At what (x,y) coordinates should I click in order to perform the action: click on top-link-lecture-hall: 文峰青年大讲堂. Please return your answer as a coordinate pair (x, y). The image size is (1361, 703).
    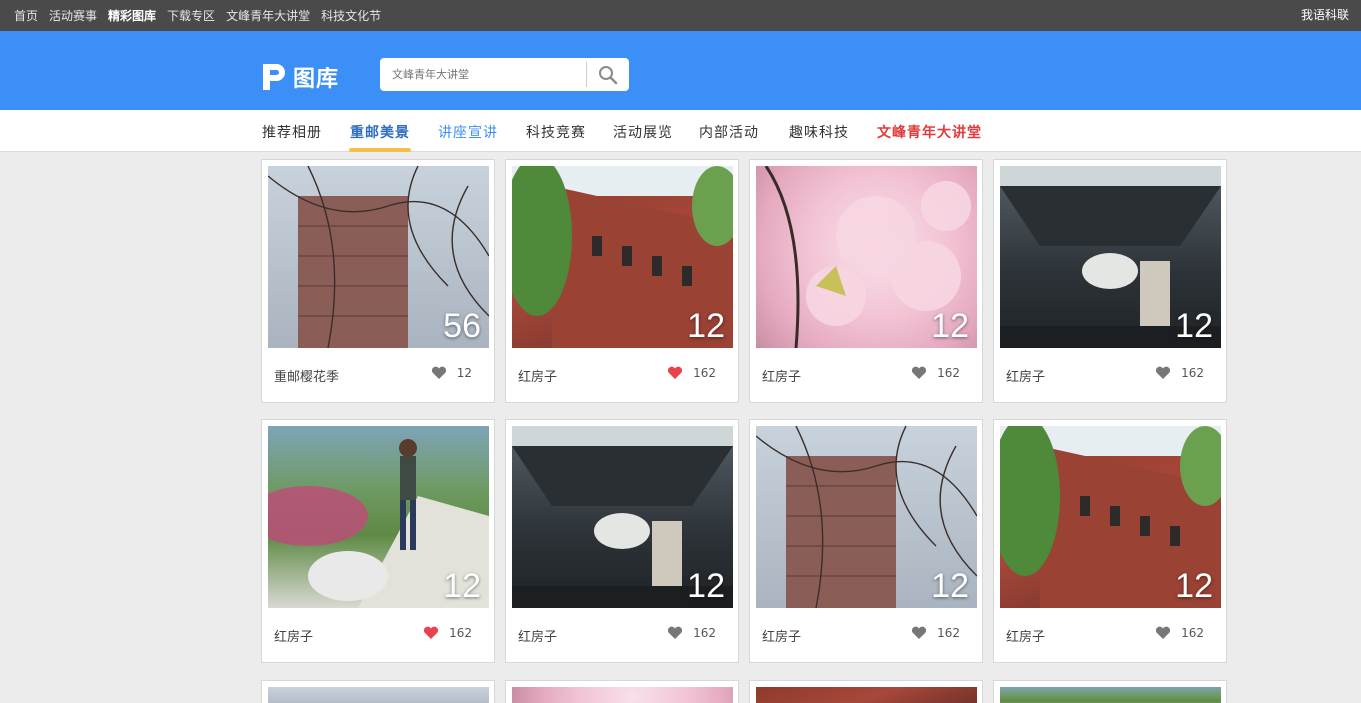
    Looking at the image, I should click on (268, 15).